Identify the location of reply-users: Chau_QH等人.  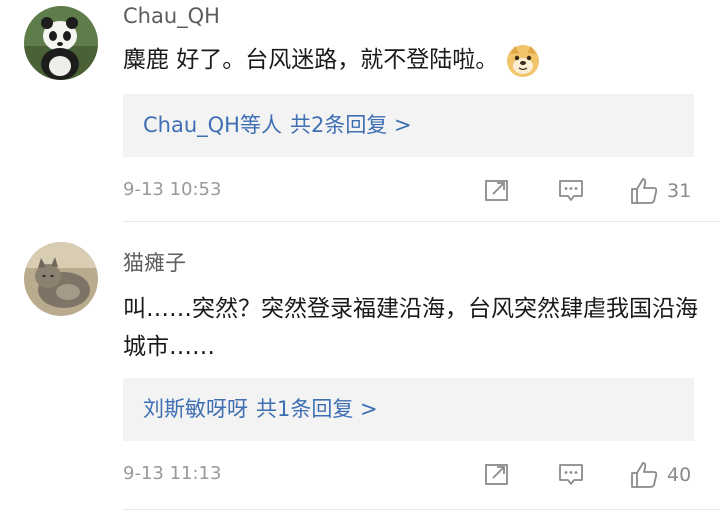
(212, 125).